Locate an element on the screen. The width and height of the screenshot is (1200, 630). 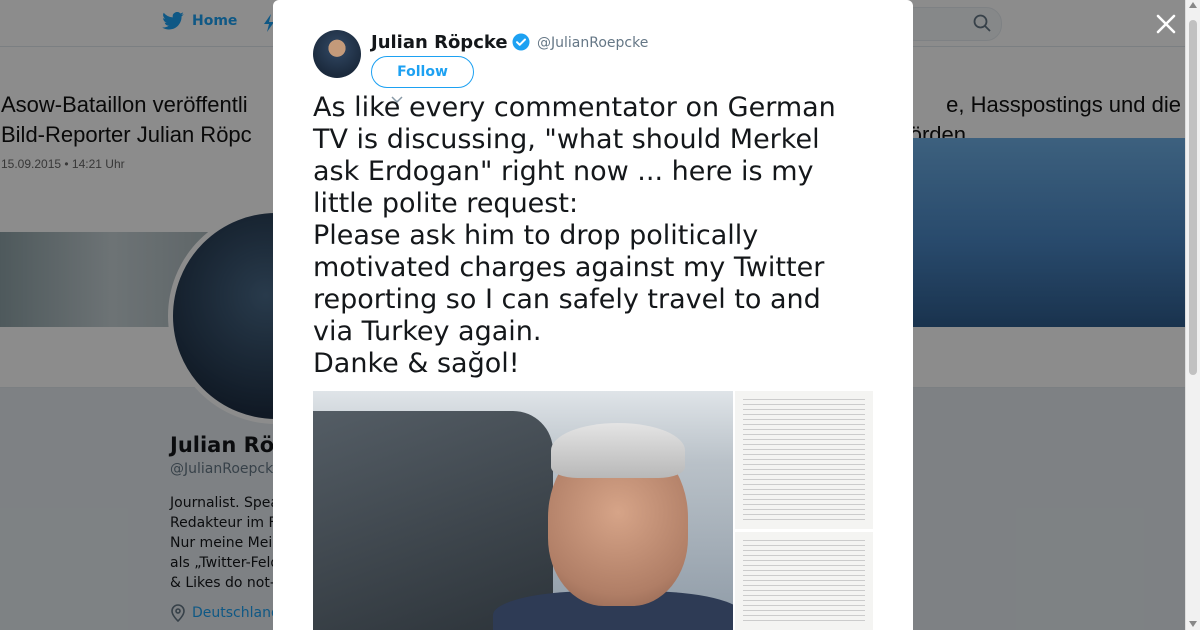
tweet-photo-main is located at coordinates (523, 510).